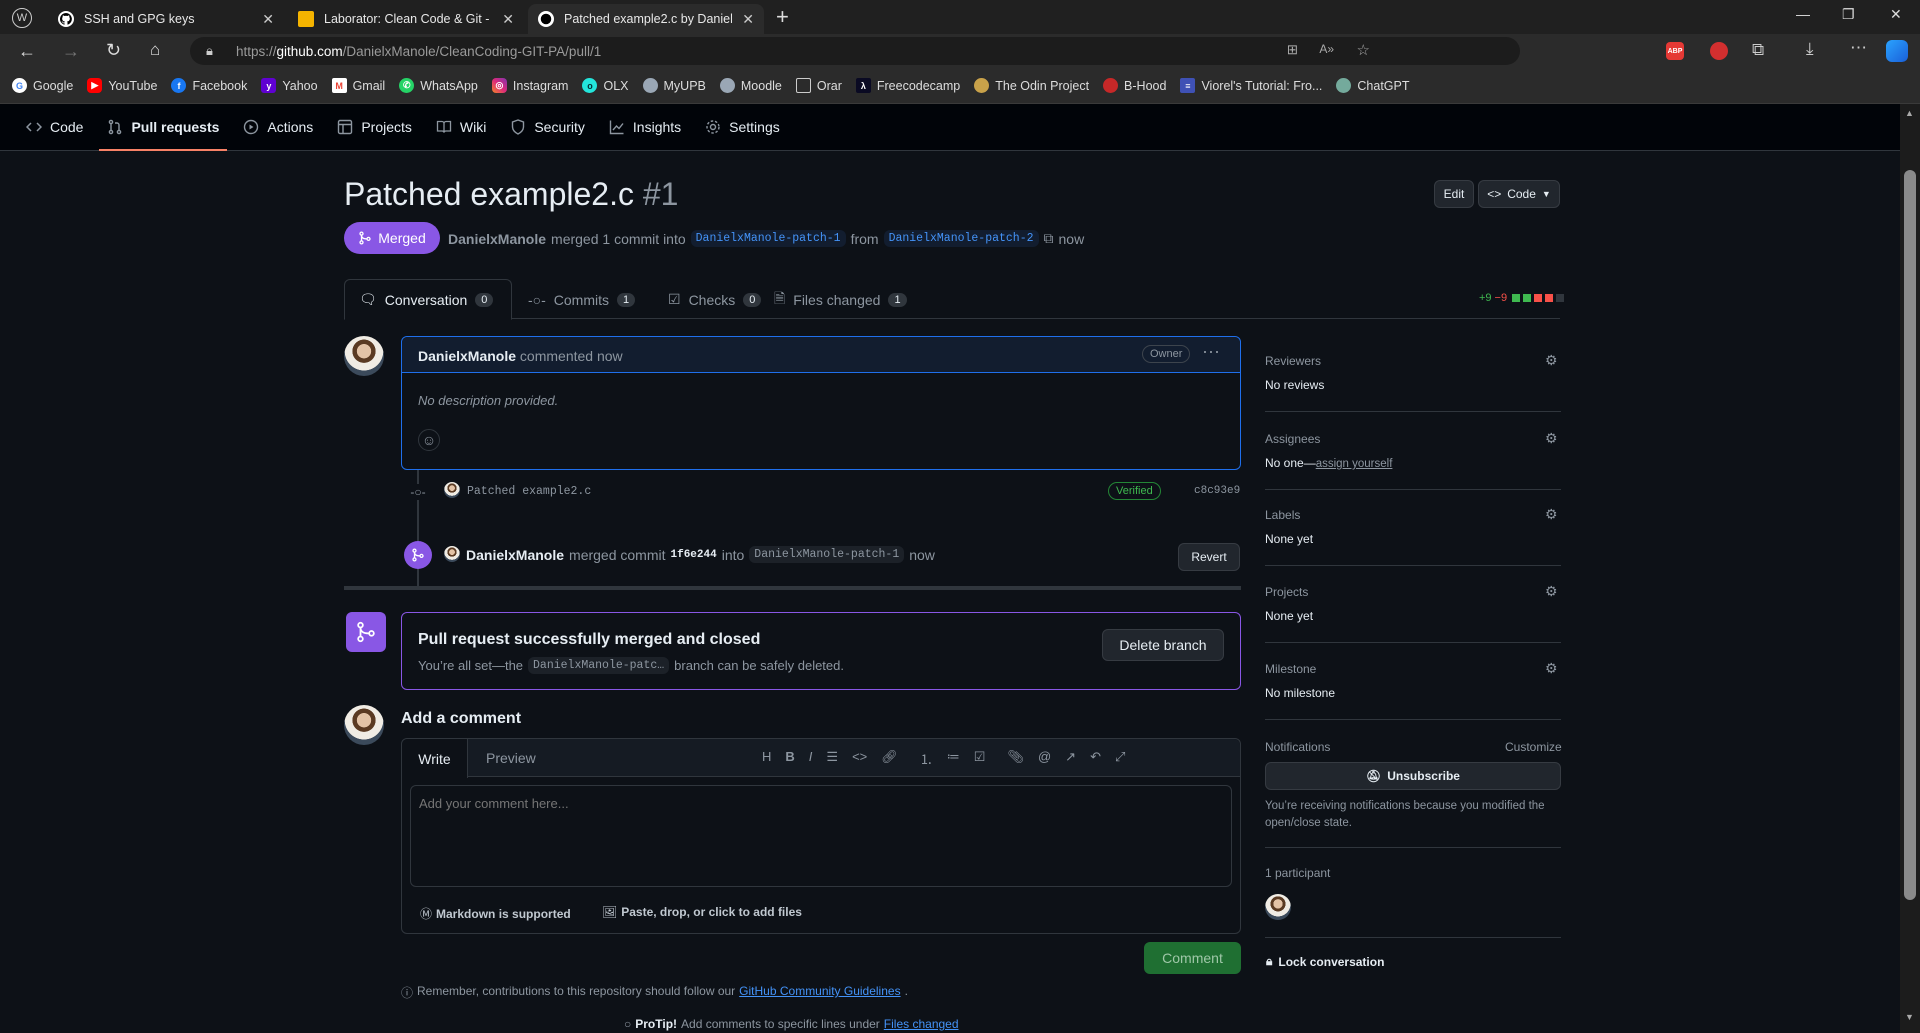  Describe the element at coordinates (645, 127) in the screenshot. I see `nav-insights: Insights` at that location.